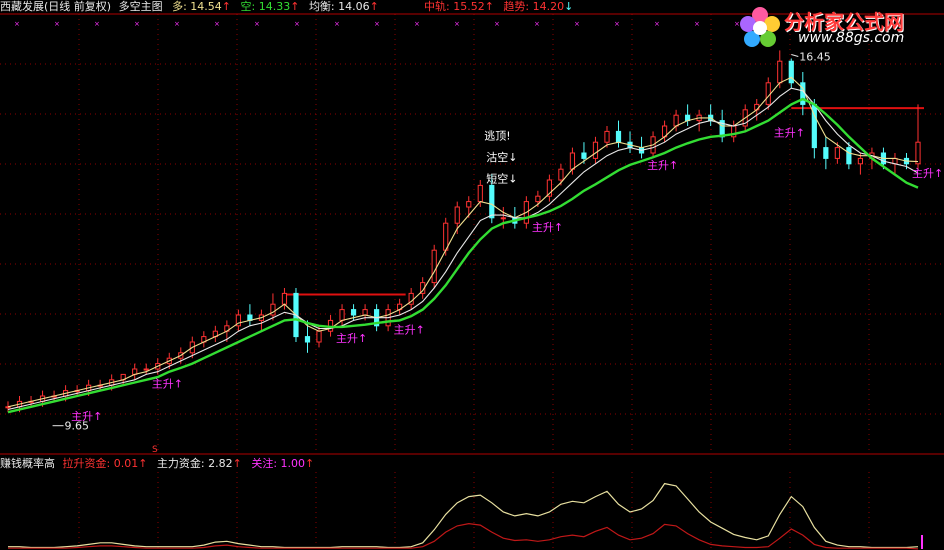 The width and height of the screenshot is (944, 550). I want to click on long-value: 多: 14.54, so click(197, 6).